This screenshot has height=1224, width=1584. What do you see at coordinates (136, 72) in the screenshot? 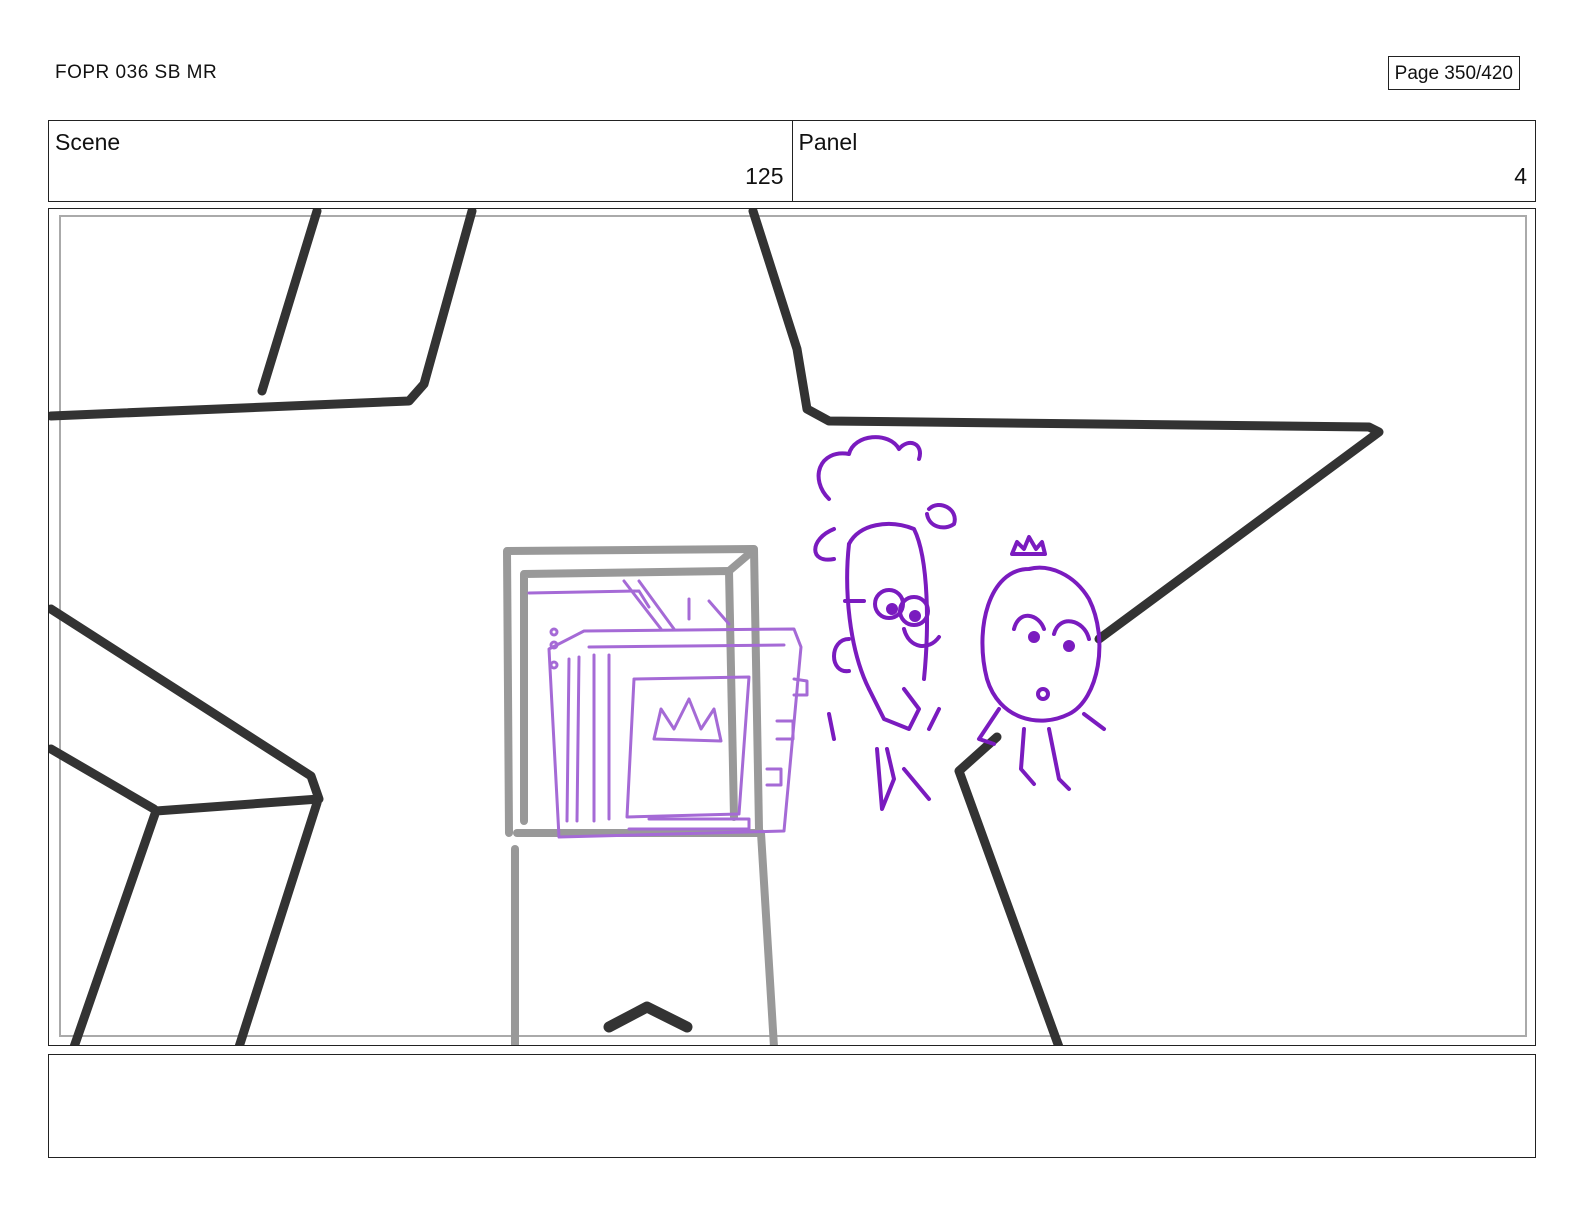
I see `document-title: FOPR 036 SB MR` at bounding box center [136, 72].